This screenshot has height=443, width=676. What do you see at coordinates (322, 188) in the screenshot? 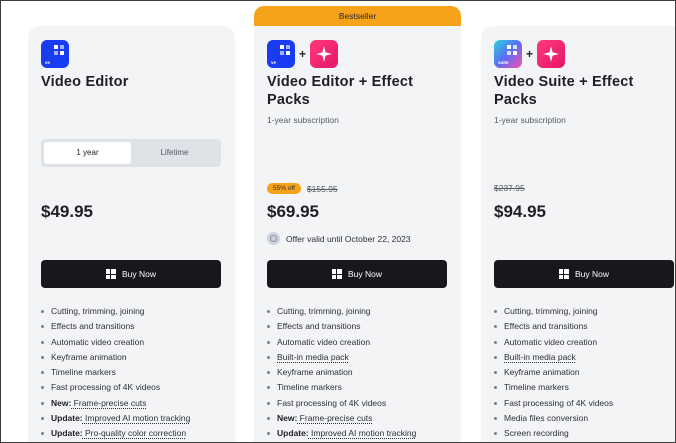
I see `old-price: $155.95` at bounding box center [322, 188].